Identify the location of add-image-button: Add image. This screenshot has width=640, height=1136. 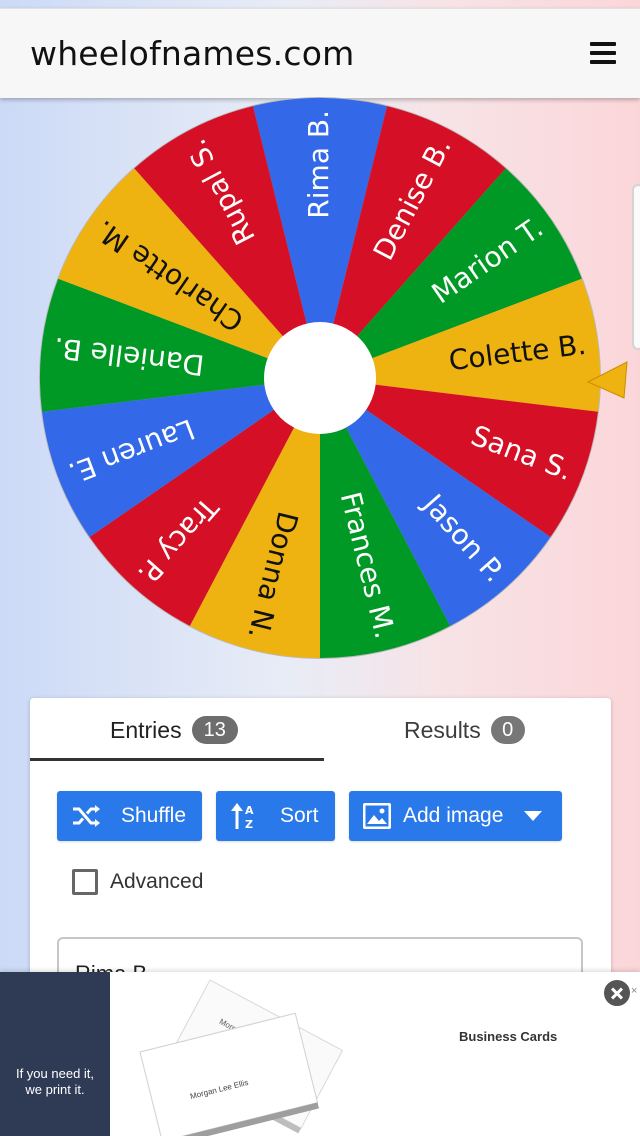
(455, 816).